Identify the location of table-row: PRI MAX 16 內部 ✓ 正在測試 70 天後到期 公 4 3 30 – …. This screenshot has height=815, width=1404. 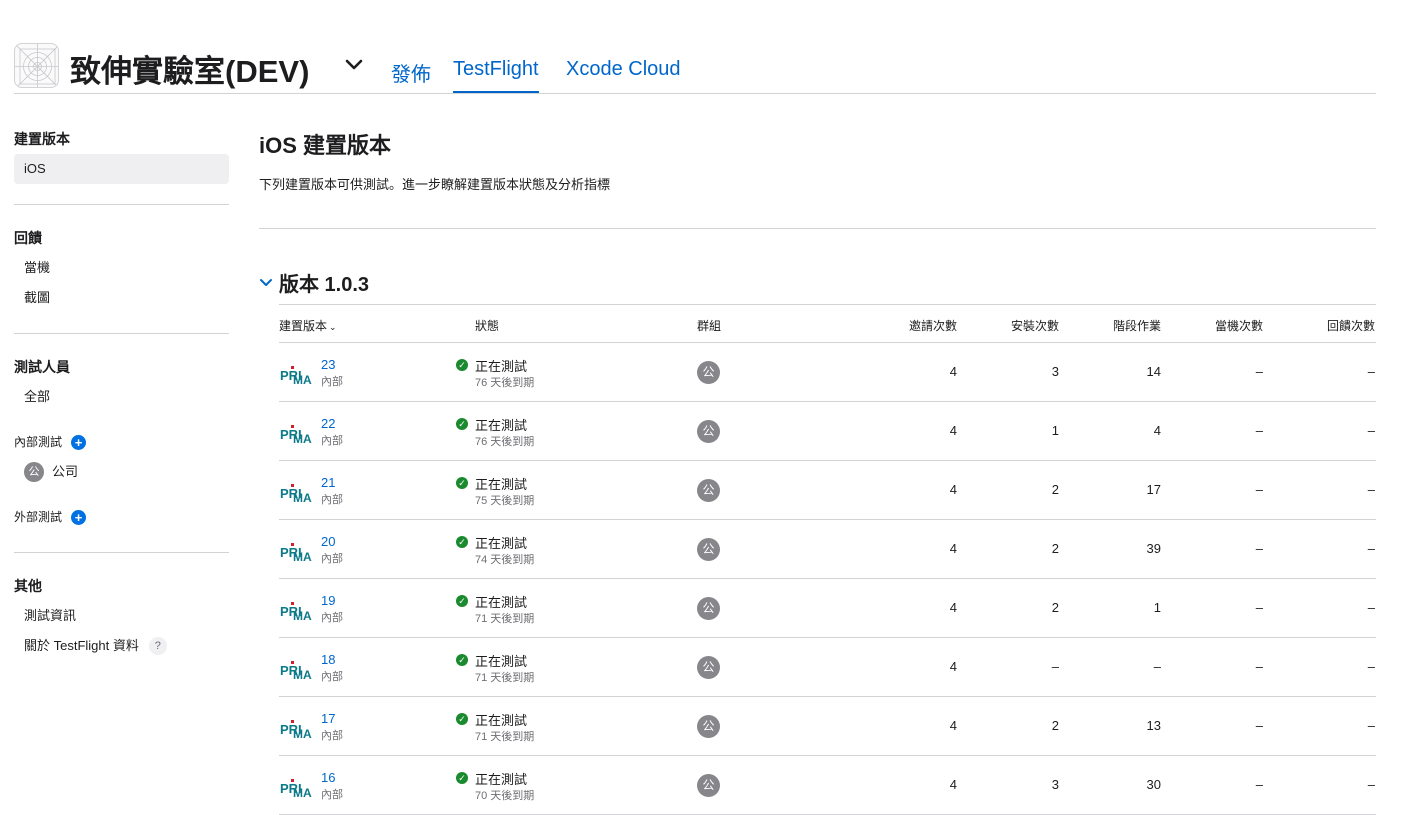
(827, 785).